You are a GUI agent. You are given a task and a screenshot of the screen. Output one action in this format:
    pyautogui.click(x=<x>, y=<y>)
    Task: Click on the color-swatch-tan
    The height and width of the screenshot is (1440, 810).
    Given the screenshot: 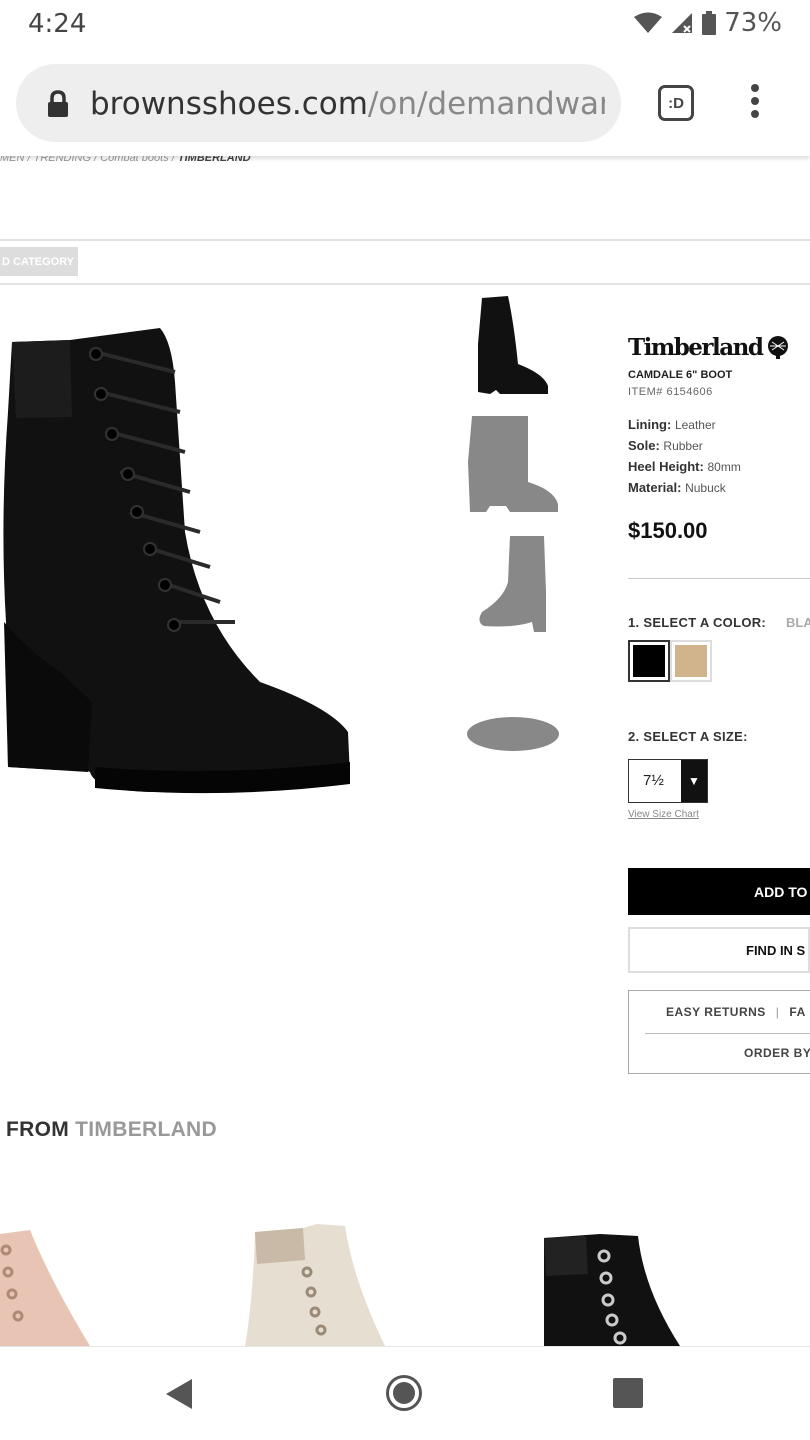 What is the action you would take?
    pyautogui.click(x=691, y=661)
    